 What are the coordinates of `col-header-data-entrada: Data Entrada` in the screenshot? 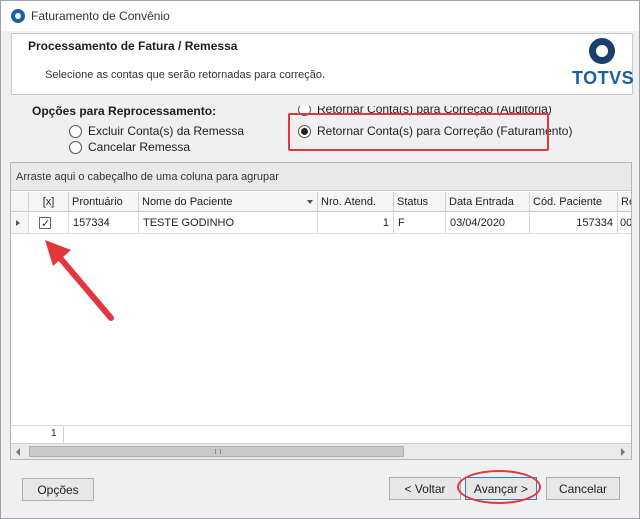 It's located at (488, 202).